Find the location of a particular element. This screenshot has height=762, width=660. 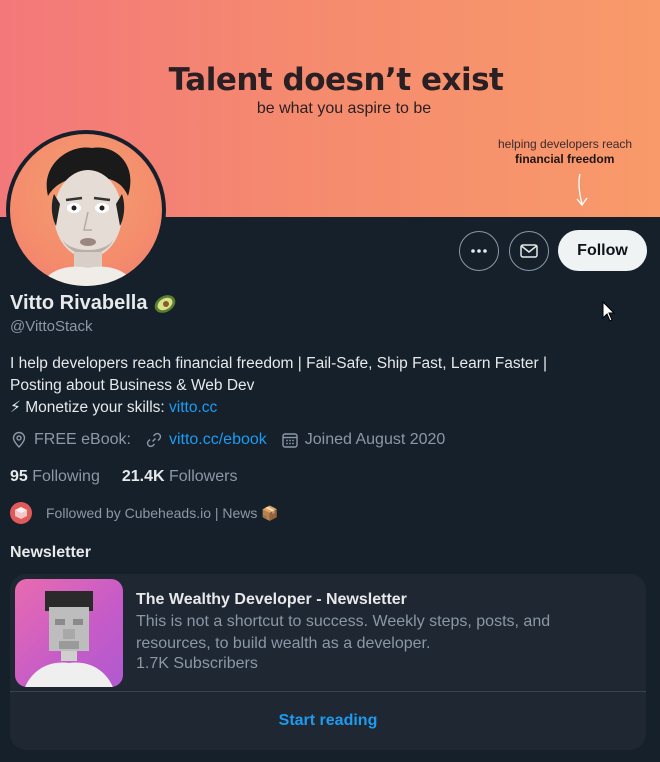

profile-handle: @VittoStack is located at coordinates (51, 326).